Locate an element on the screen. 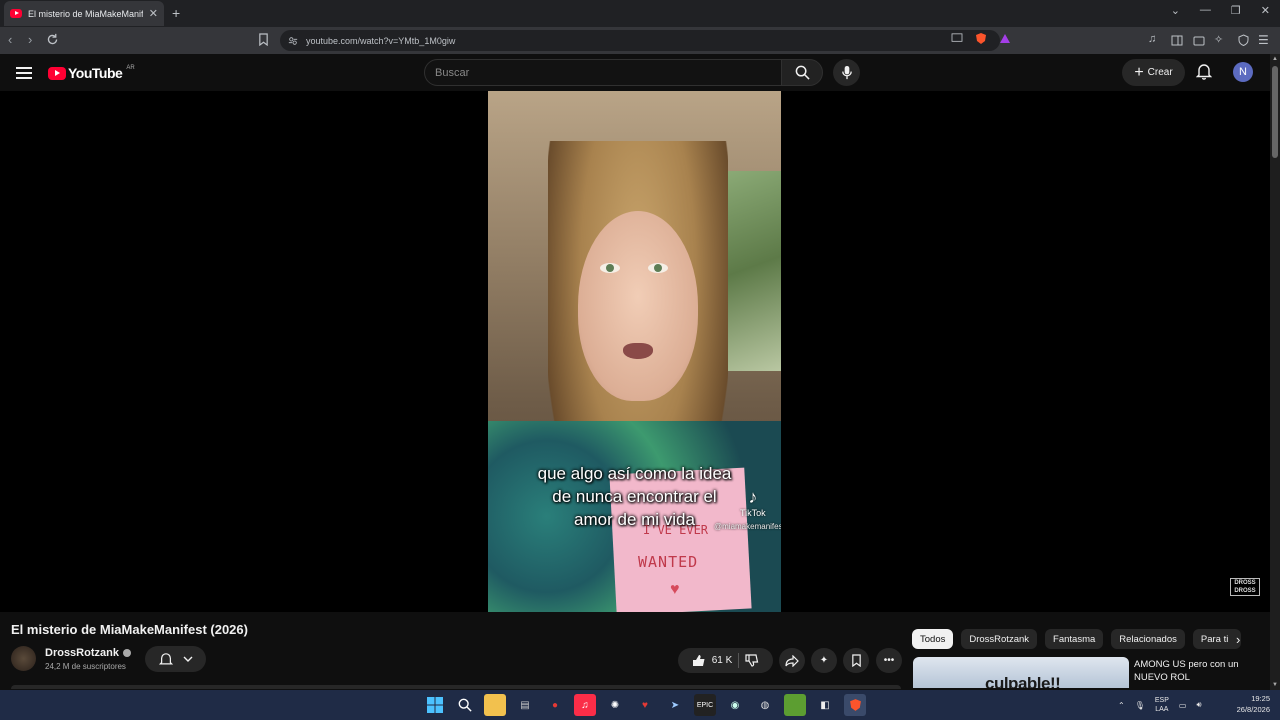  recommended-video-thumbnail: culpable!! is located at coordinates (1021, 672).